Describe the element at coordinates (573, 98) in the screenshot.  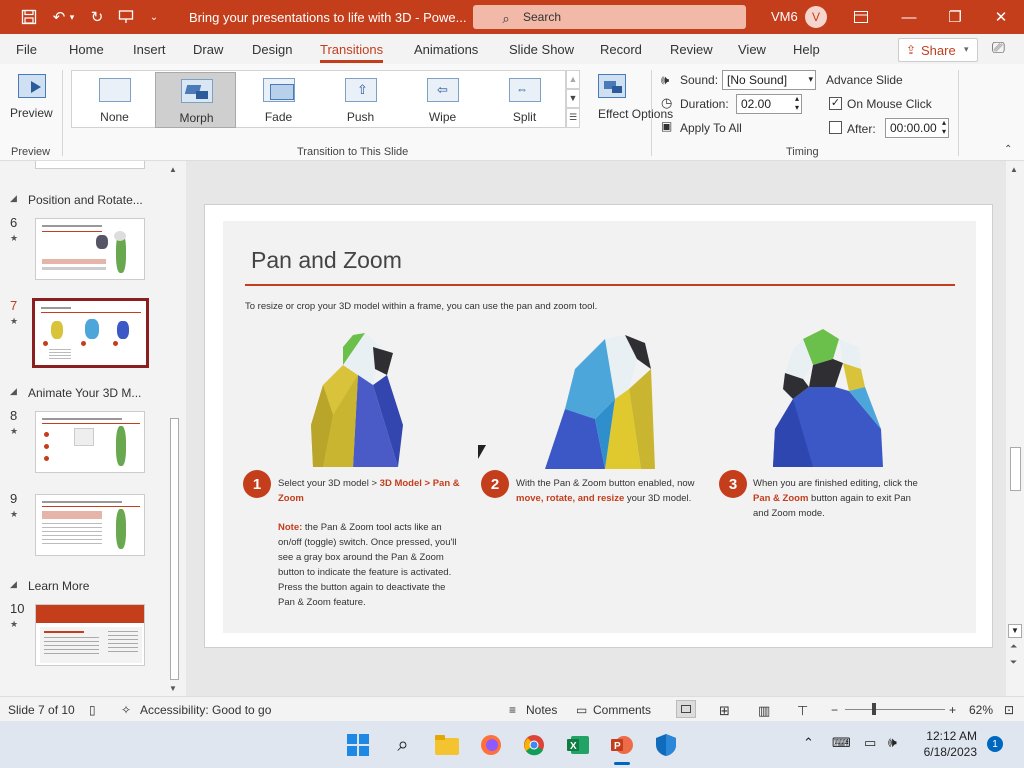
I see `gallery-scroll-down: ▼` at that location.